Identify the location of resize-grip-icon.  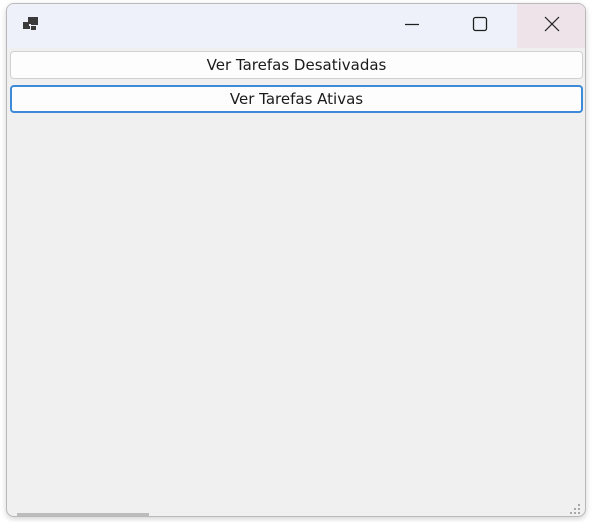
(575, 507).